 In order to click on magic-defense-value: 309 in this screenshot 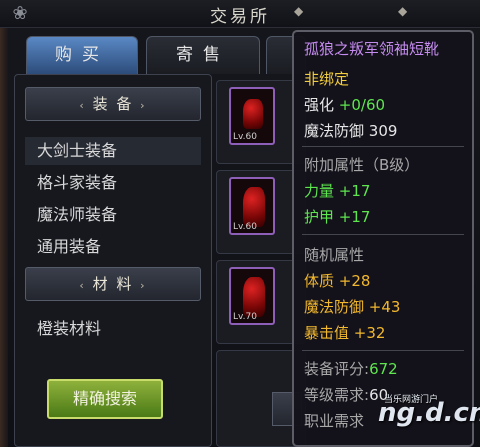, I will do `click(383, 131)`.